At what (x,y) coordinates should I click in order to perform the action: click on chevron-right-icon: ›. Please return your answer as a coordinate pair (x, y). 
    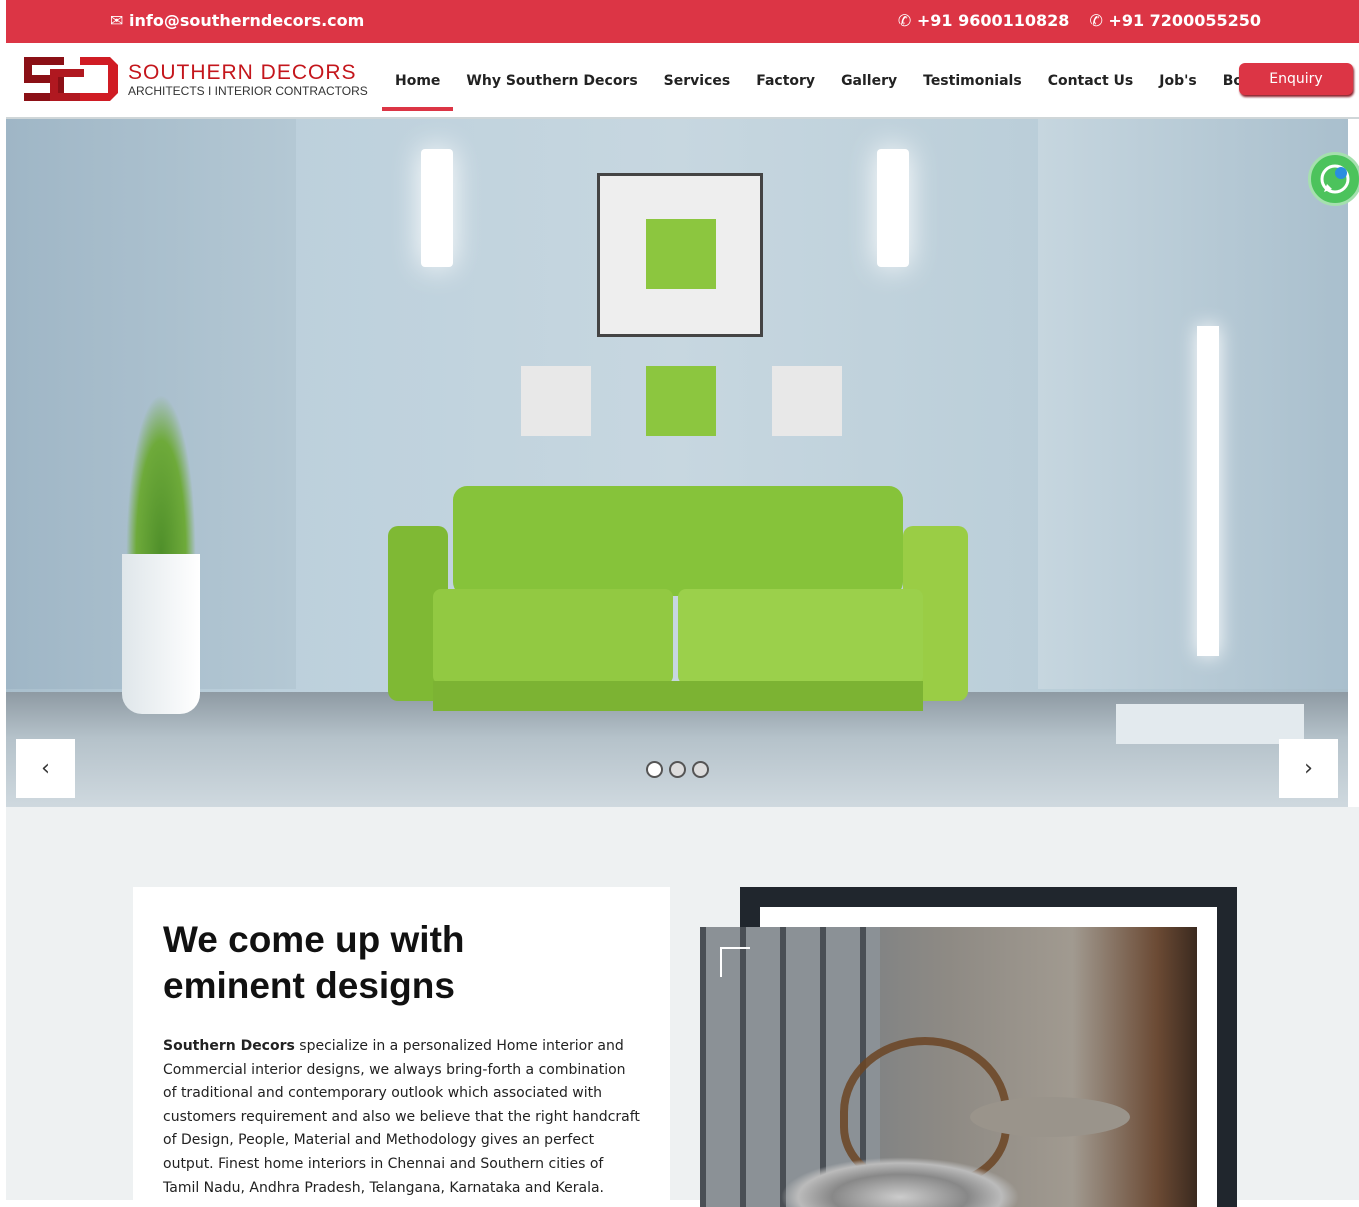
    Looking at the image, I should click on (1308, 768).